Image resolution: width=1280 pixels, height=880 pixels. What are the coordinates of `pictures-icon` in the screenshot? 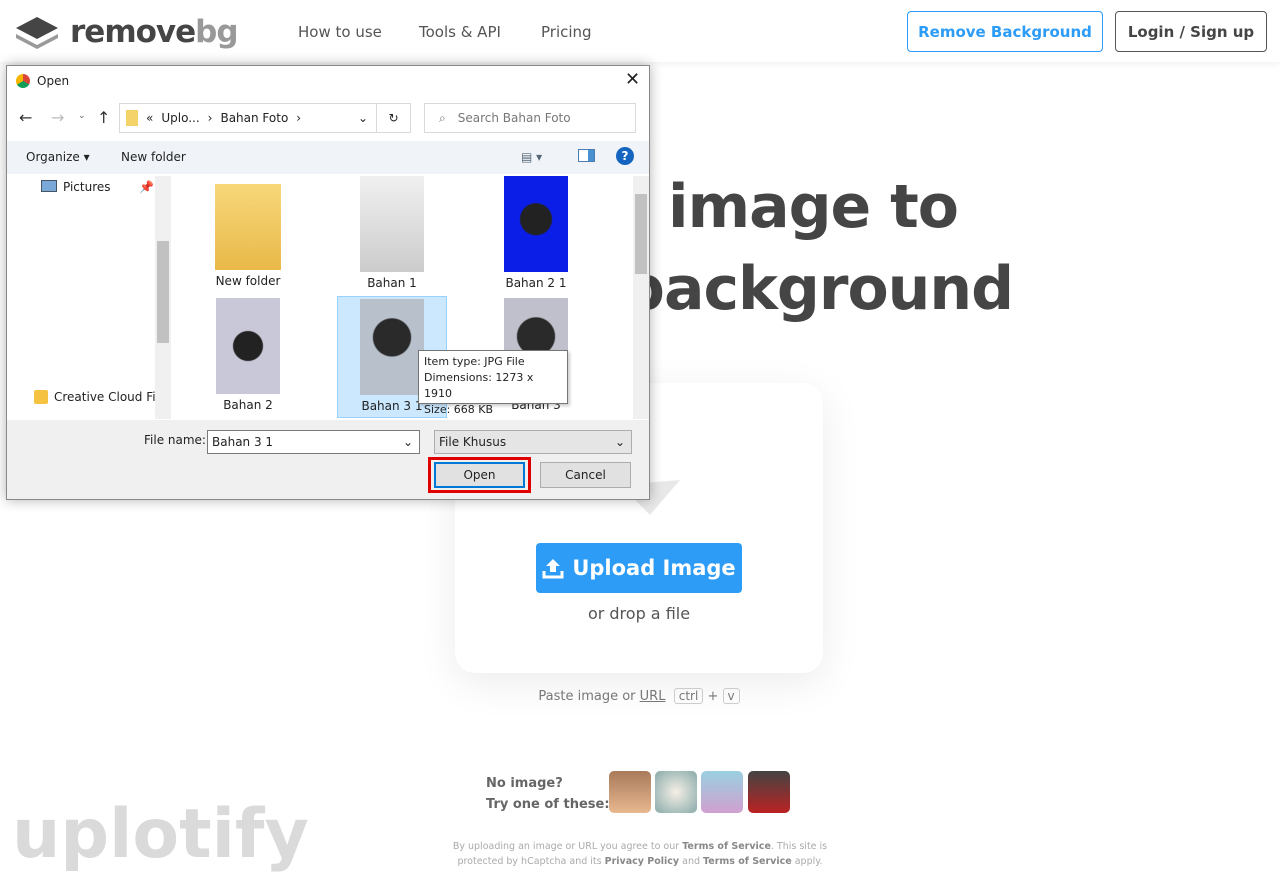 It's located at (49, 186).